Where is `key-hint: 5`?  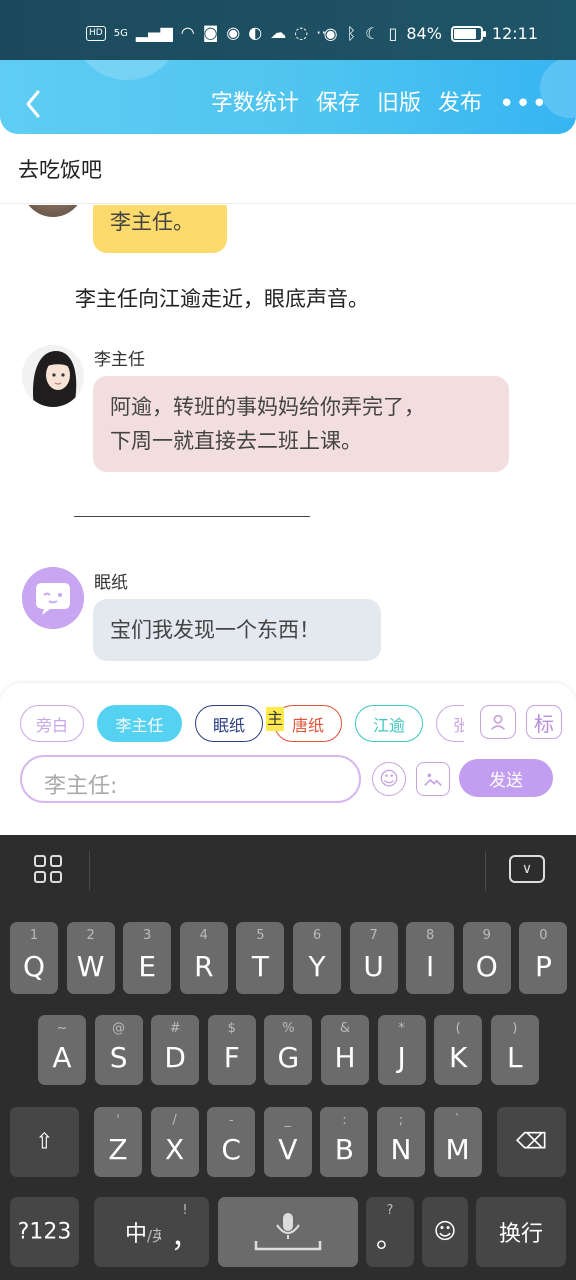 key-hint: 5 is located at coordinates (260, 935).